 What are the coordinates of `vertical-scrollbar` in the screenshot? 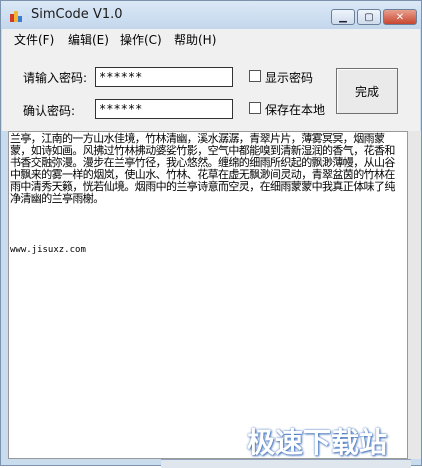 It's located at (414, 295).